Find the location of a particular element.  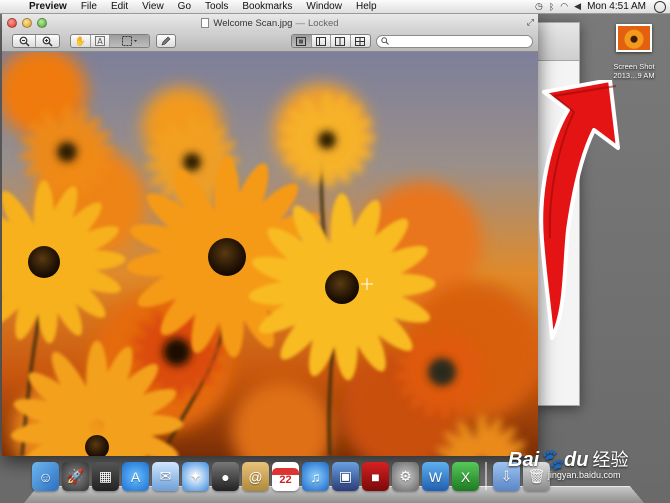

dock-word-icon: W is located at coordinates (435, 476).